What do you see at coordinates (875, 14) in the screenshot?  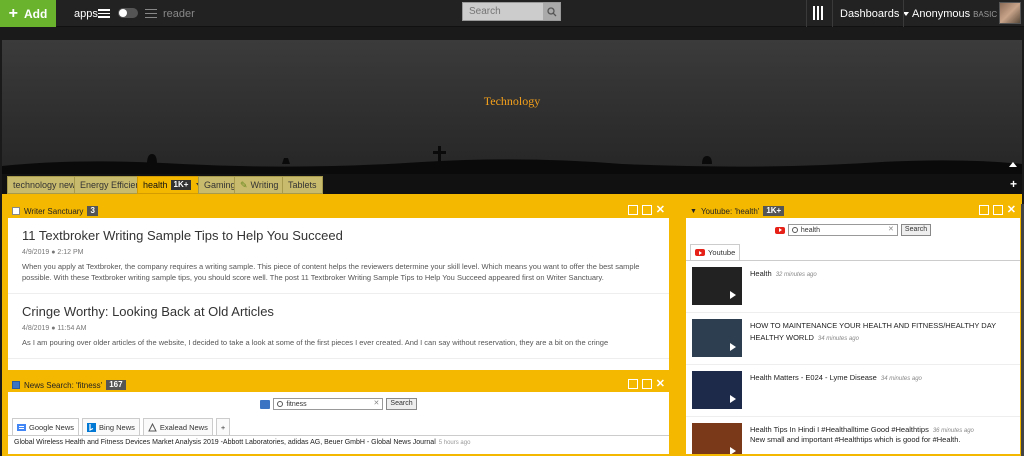 I see `dashboards-menu: Dashboards` at bounding box center [875, 14].